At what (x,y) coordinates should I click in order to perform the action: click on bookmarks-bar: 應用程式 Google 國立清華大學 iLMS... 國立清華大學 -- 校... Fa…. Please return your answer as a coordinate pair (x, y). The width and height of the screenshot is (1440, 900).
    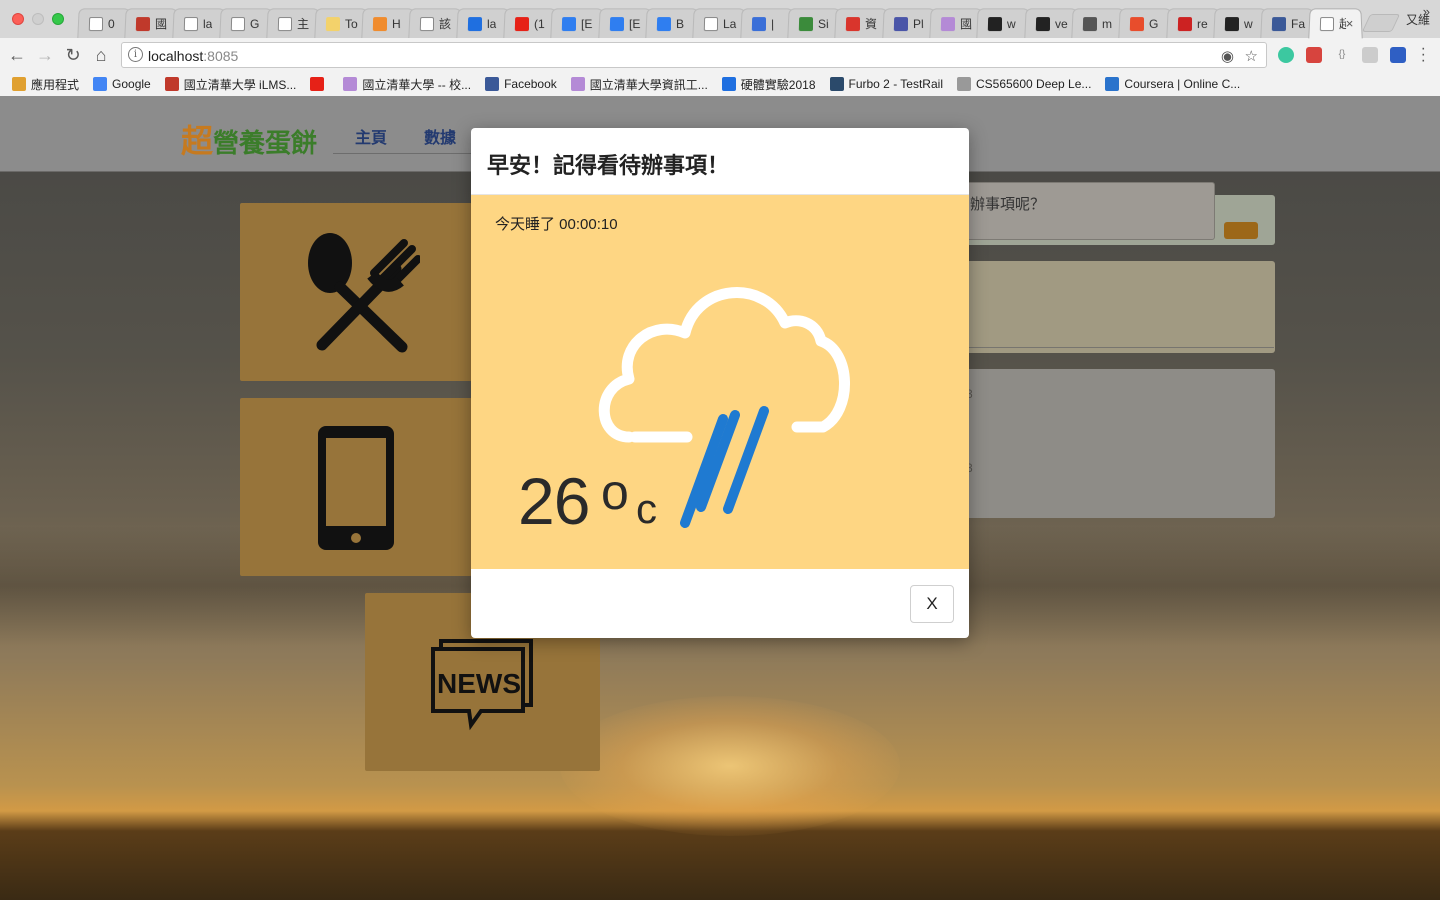
    Looking at the image, I should click on (720, 84).